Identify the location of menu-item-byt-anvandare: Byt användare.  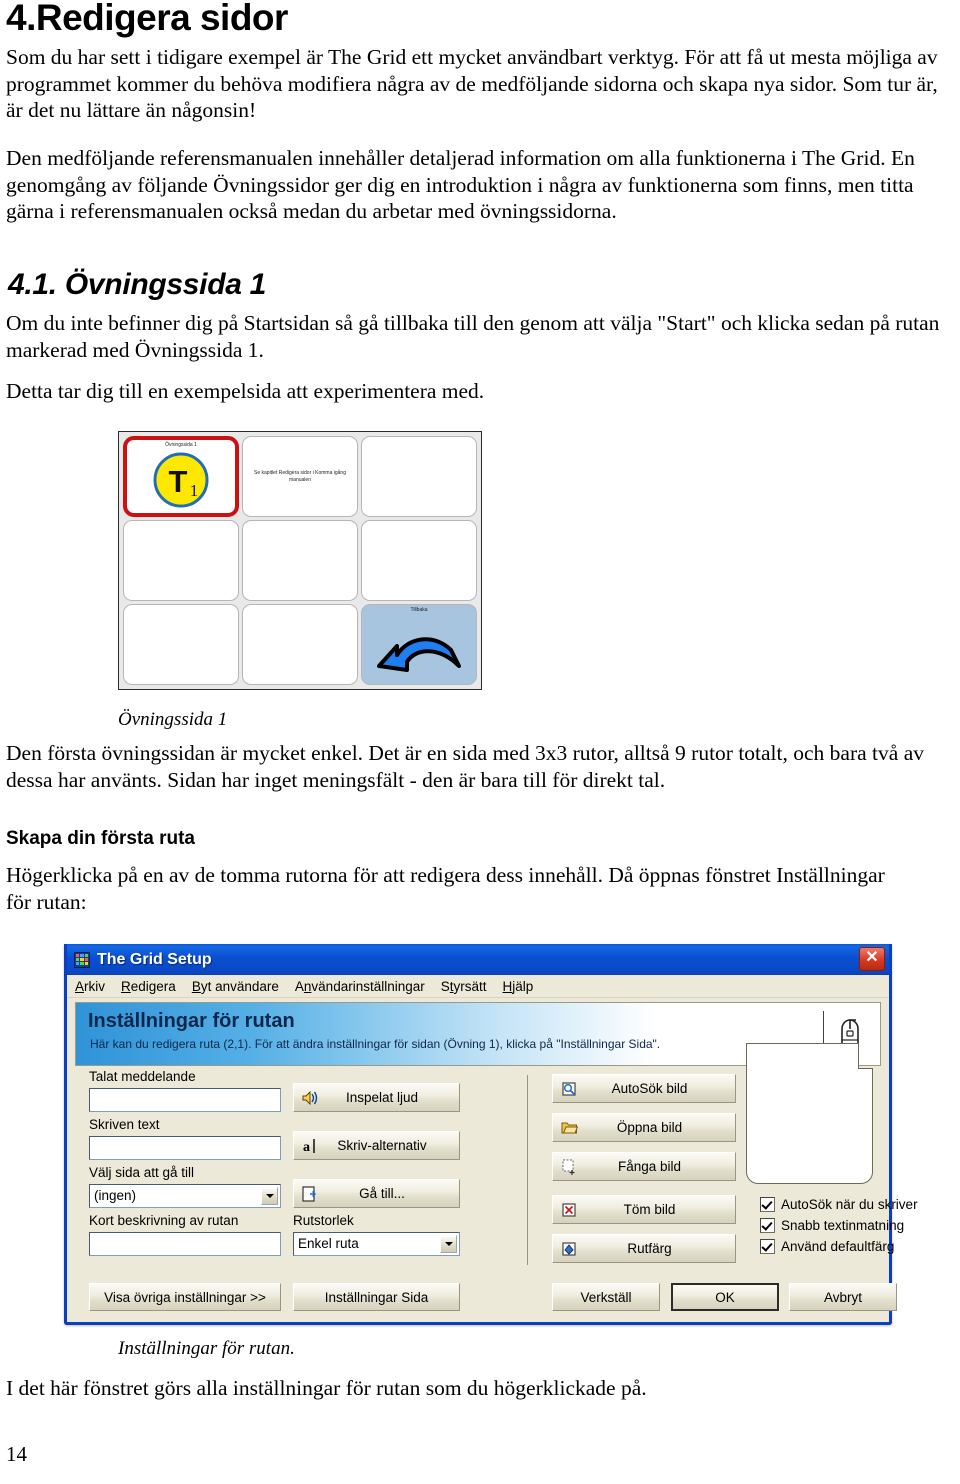
(235, 986).